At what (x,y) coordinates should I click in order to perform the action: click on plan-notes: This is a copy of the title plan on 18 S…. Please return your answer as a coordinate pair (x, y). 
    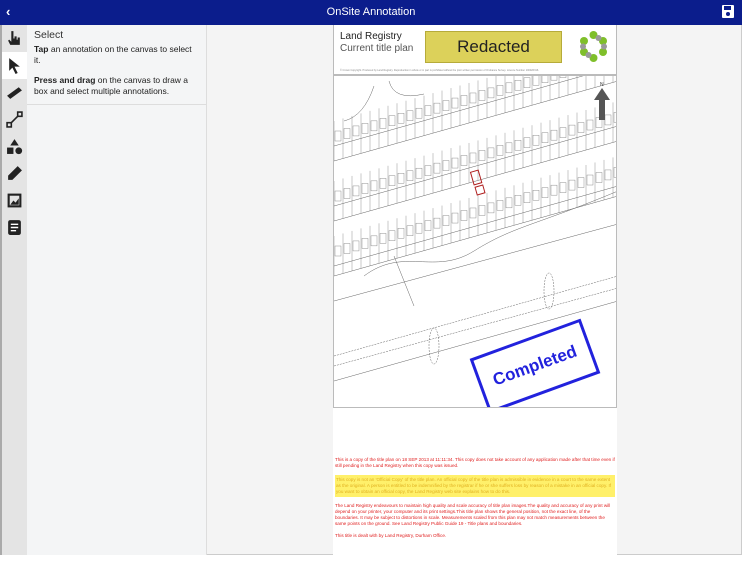
    Looking at the image, I should click on (475, 501).